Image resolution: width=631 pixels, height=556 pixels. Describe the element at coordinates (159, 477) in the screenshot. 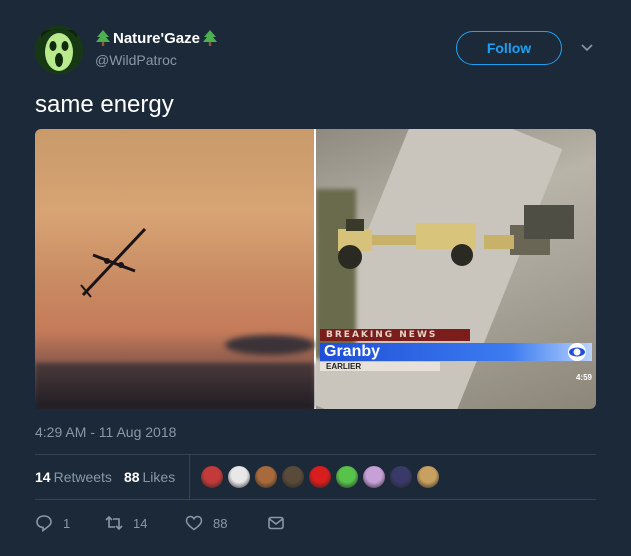

I see `likes-label: Likes` at that location.